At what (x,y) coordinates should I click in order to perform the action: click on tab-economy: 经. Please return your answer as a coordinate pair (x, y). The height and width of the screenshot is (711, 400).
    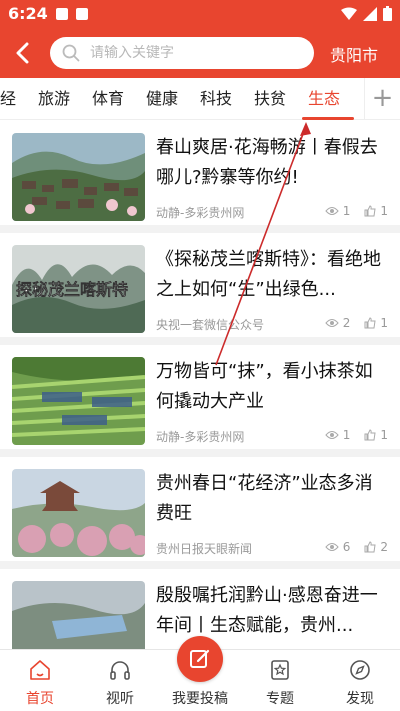
    Looking at the image, I should click on (8, 99).